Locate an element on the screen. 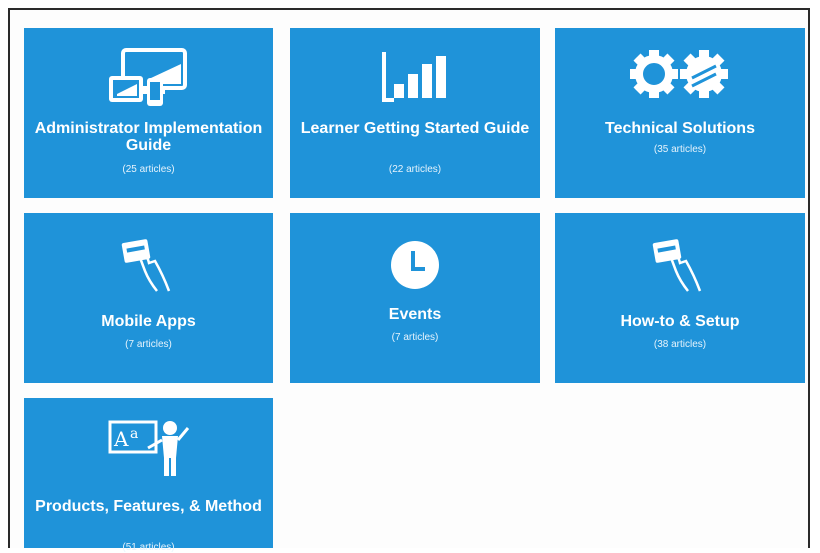 This screenshot has height=553, width=820. gears-icon is located at coordinates (680, 74).